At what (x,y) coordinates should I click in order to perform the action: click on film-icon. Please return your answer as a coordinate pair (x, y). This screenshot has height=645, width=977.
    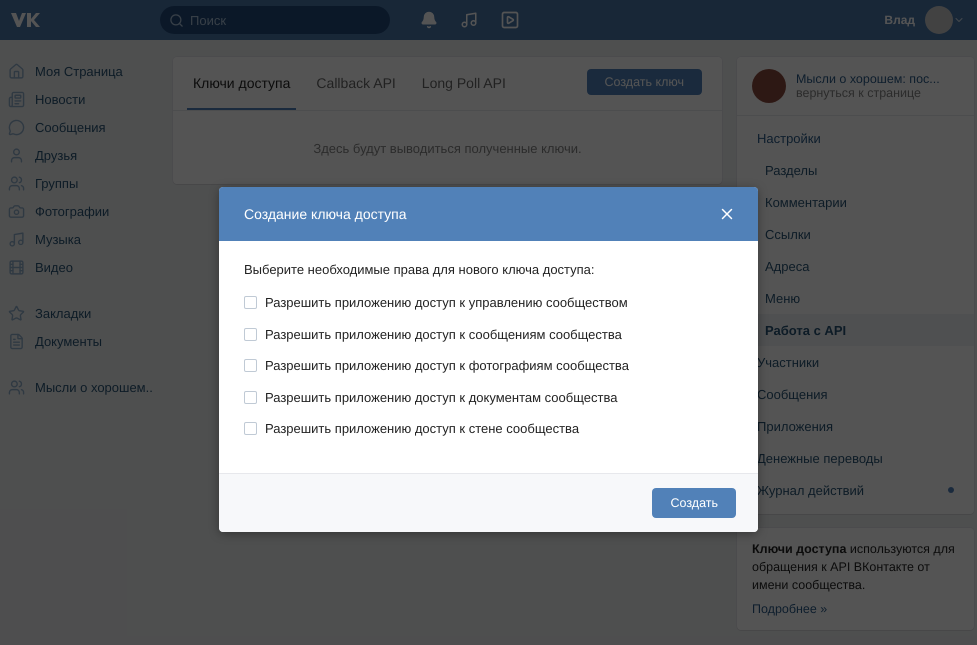
    Looking at the image, I should click on (16, 267).